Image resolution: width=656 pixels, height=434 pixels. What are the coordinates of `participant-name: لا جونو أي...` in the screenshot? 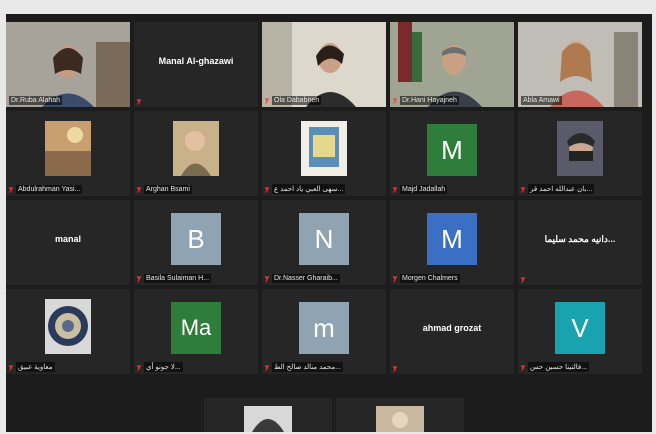 It's located at (163, 367).